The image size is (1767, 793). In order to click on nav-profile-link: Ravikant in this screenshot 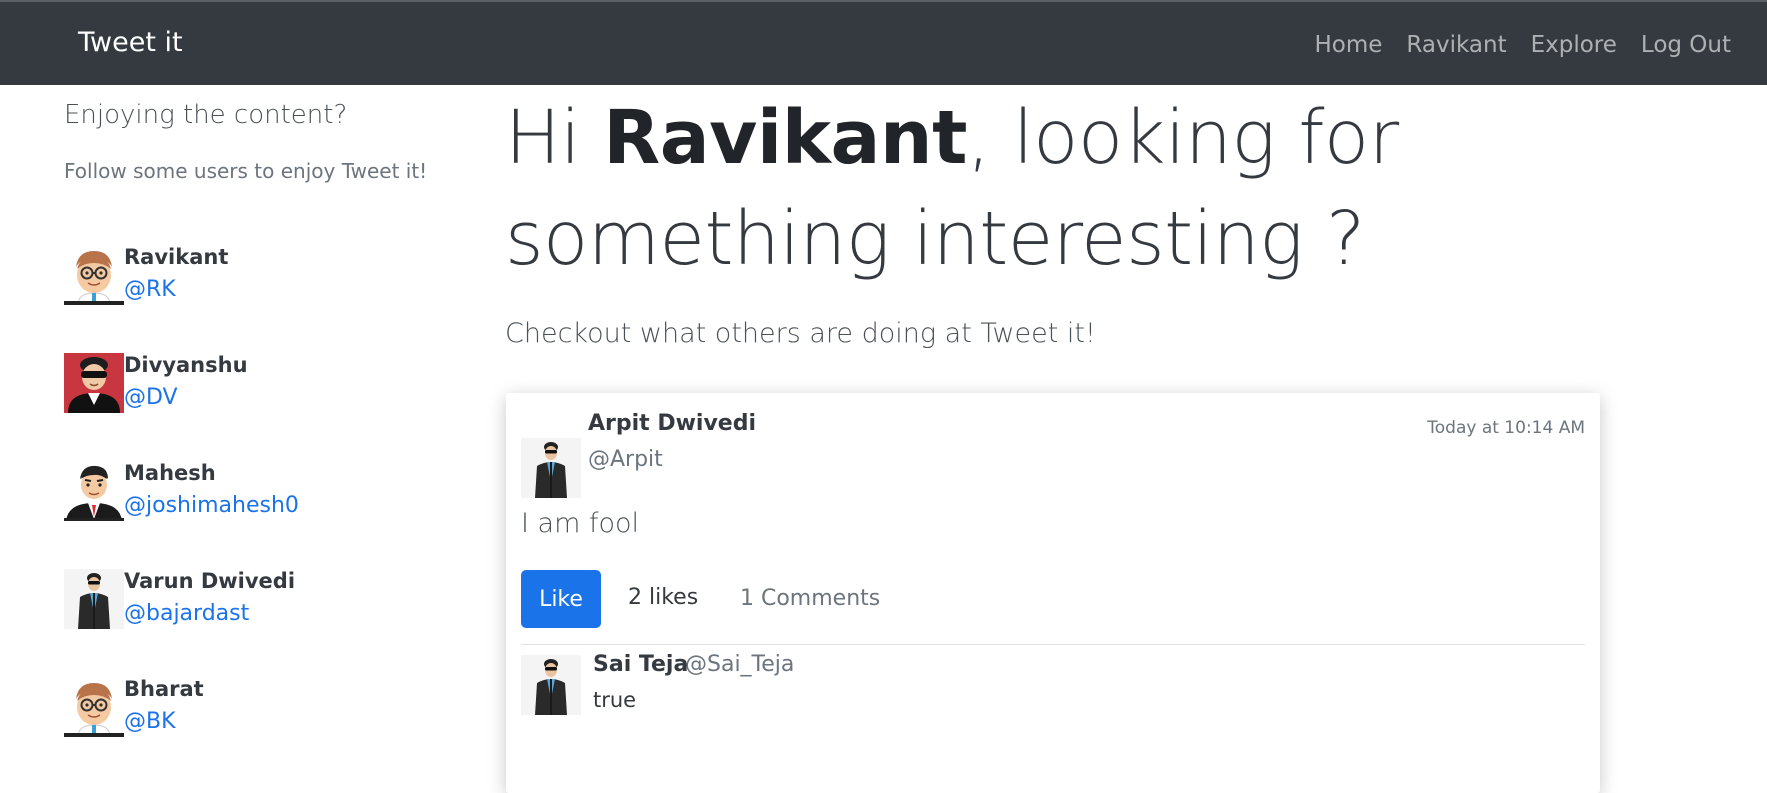, I will do `click(1456, 45)`.